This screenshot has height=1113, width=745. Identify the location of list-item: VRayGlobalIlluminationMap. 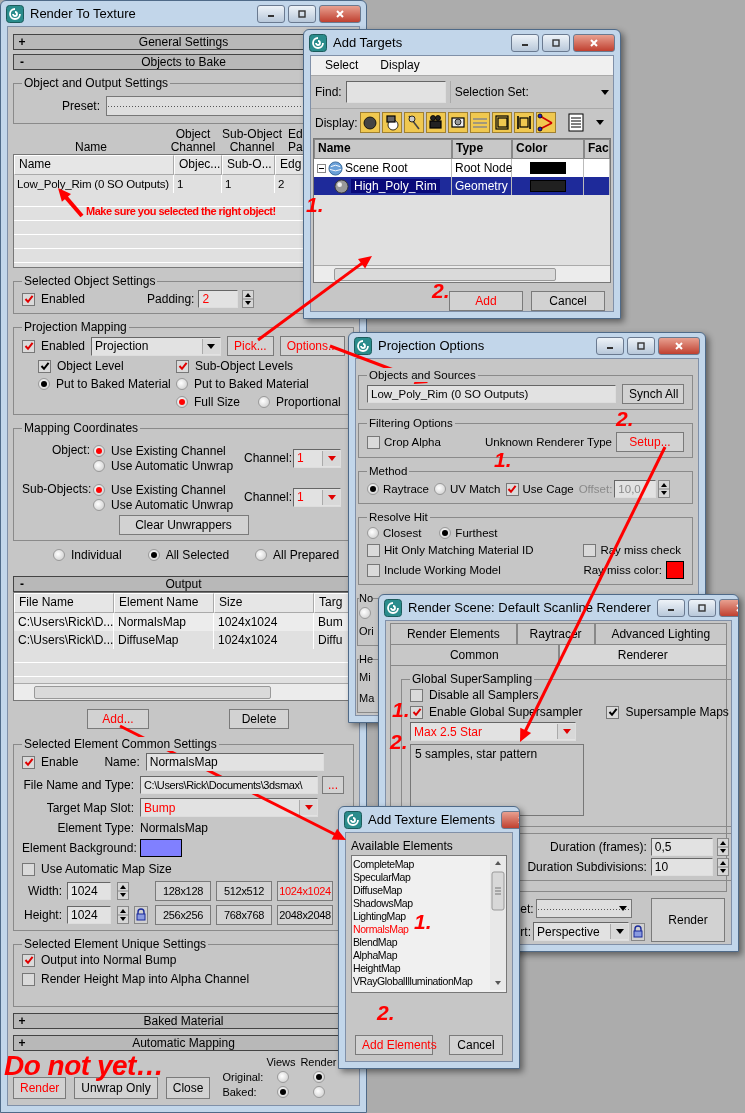
(413, 981).